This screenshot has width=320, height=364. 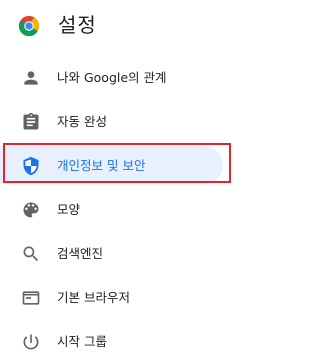 What do you see at coordinates (29, 26) in the screenshot?
I see `chrome-logo-icon` at bounding box center [29, 26].